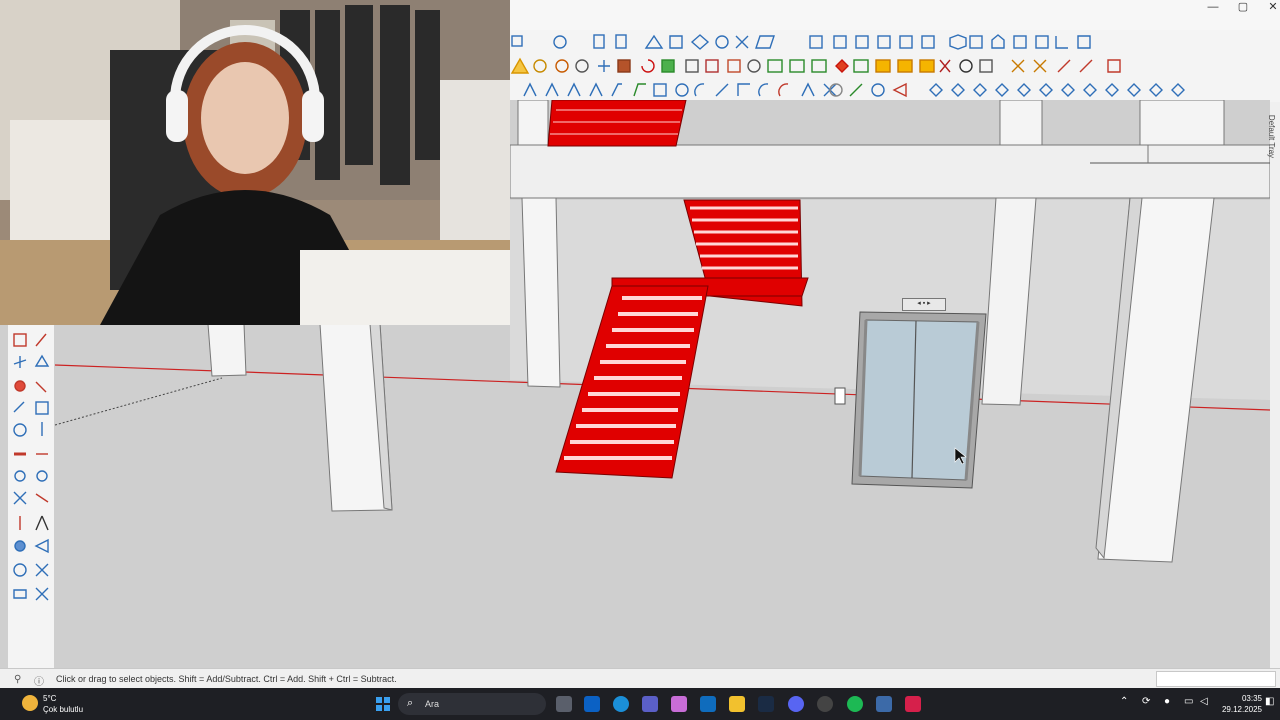 Image resolution: width=1280 pixels, height=720 pixels. Describe the element at coordinates (855, 704) in the screenshot. I see `spotify-icon` at that location.